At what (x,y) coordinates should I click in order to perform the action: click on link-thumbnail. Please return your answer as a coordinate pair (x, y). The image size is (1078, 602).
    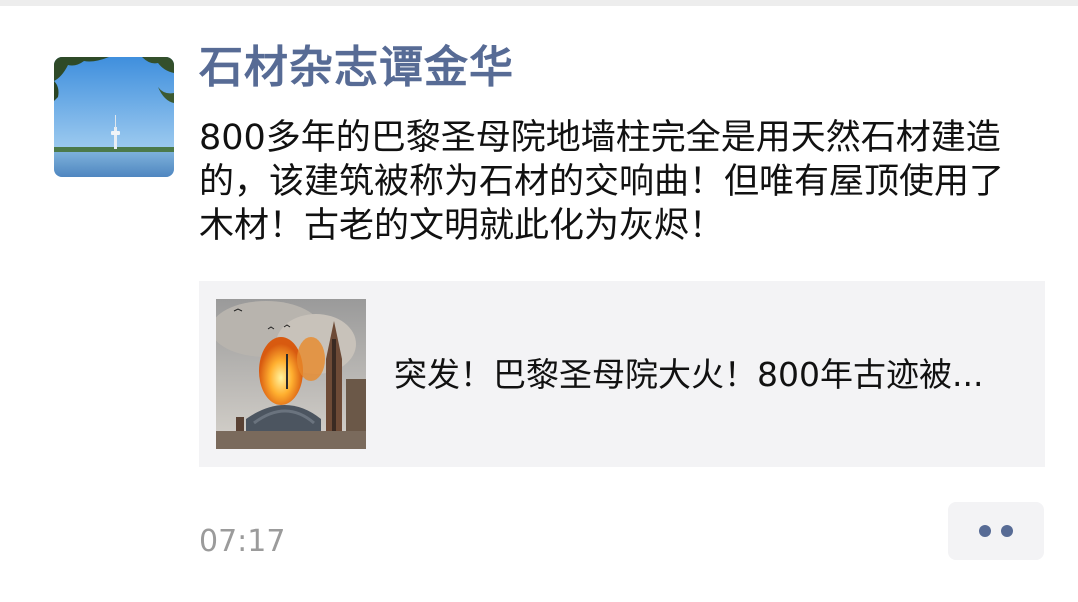
    Looking at the image, I should click on (291, 374).